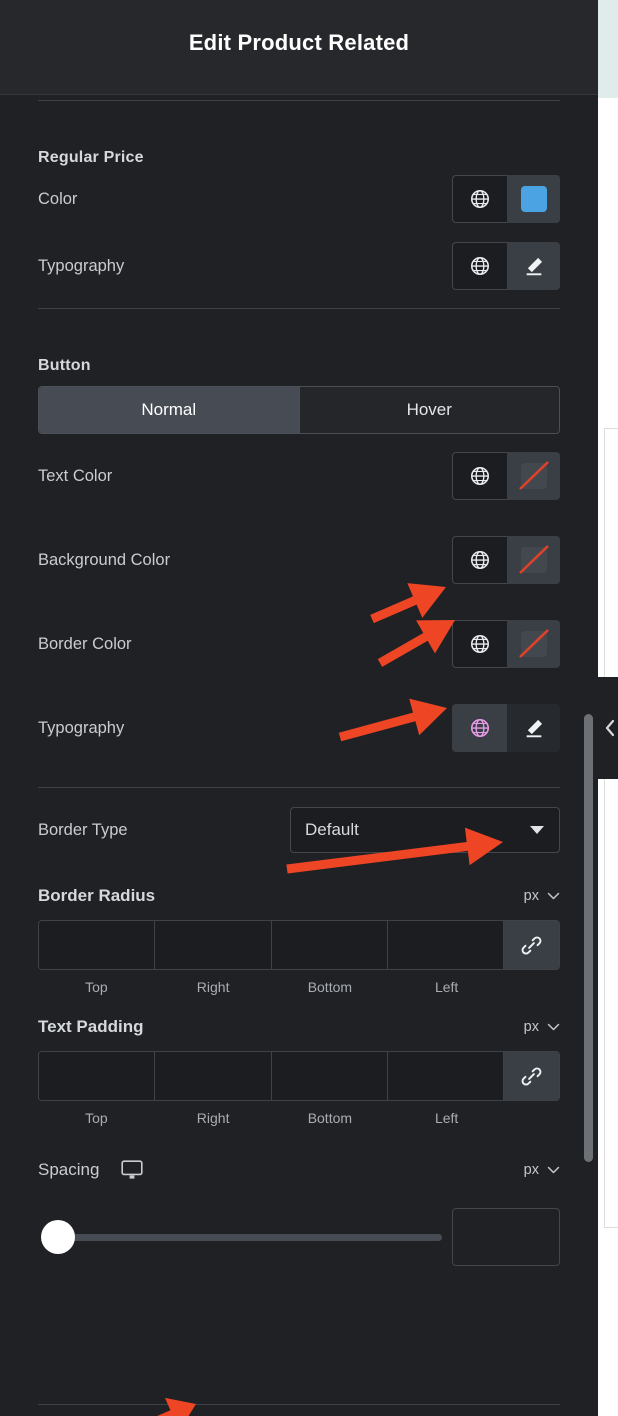  What do you see at coordinates (132, 1170) in the screenshot?
I see `desktop-icon` at bounding box center [132, 1170].